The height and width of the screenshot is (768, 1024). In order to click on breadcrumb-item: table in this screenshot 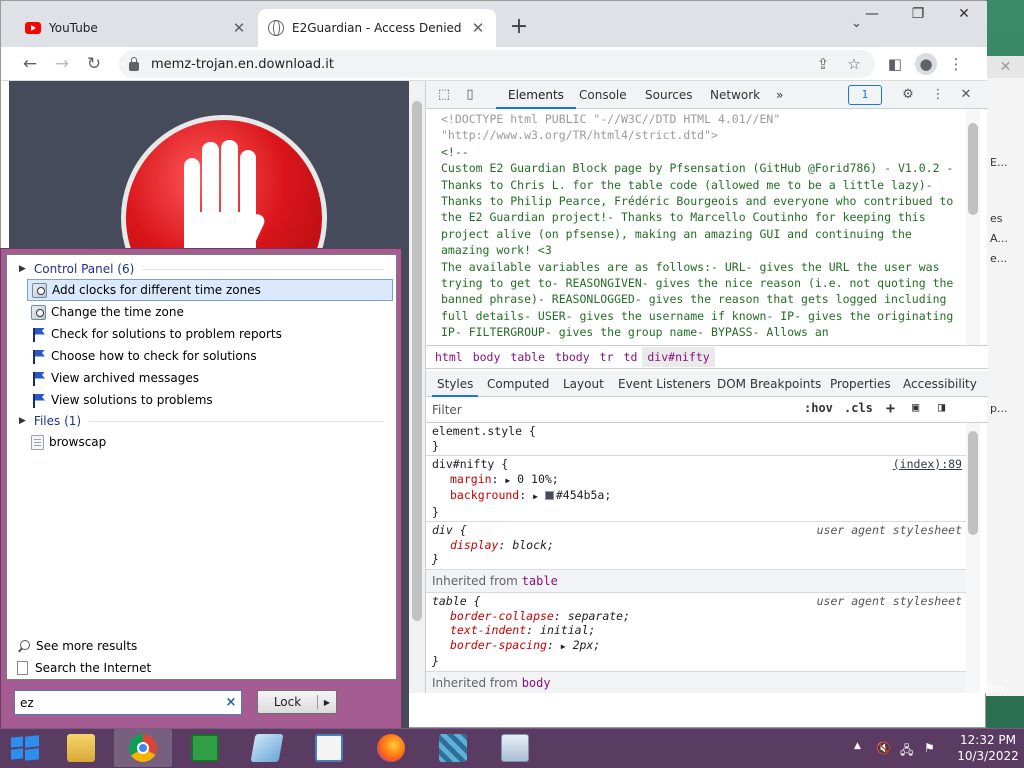, I will do `click(527, 357)`.